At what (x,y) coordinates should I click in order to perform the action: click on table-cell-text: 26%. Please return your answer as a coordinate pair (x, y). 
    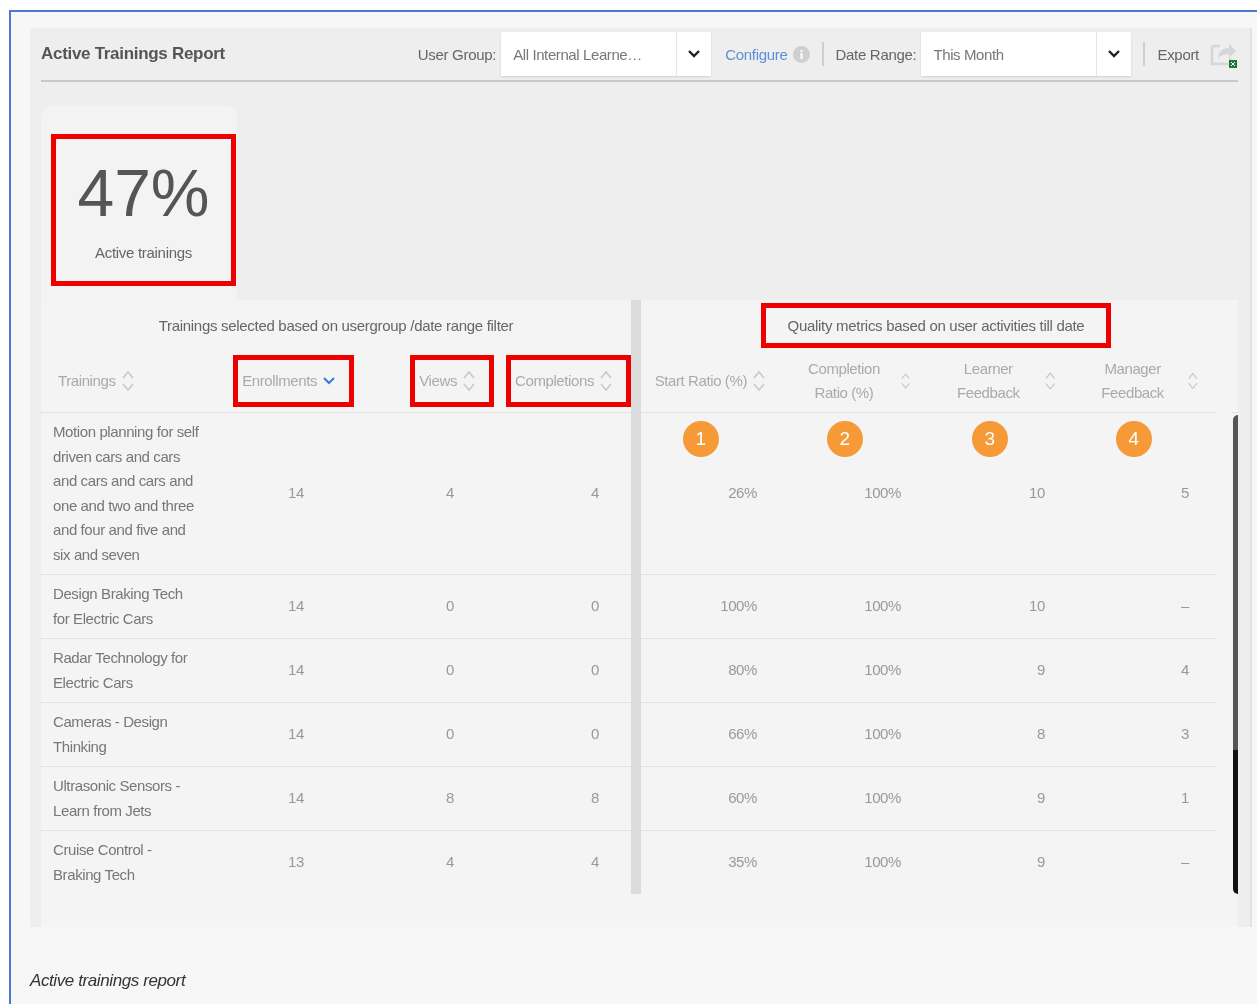
    Looking at the image, I should click on (742, 493).